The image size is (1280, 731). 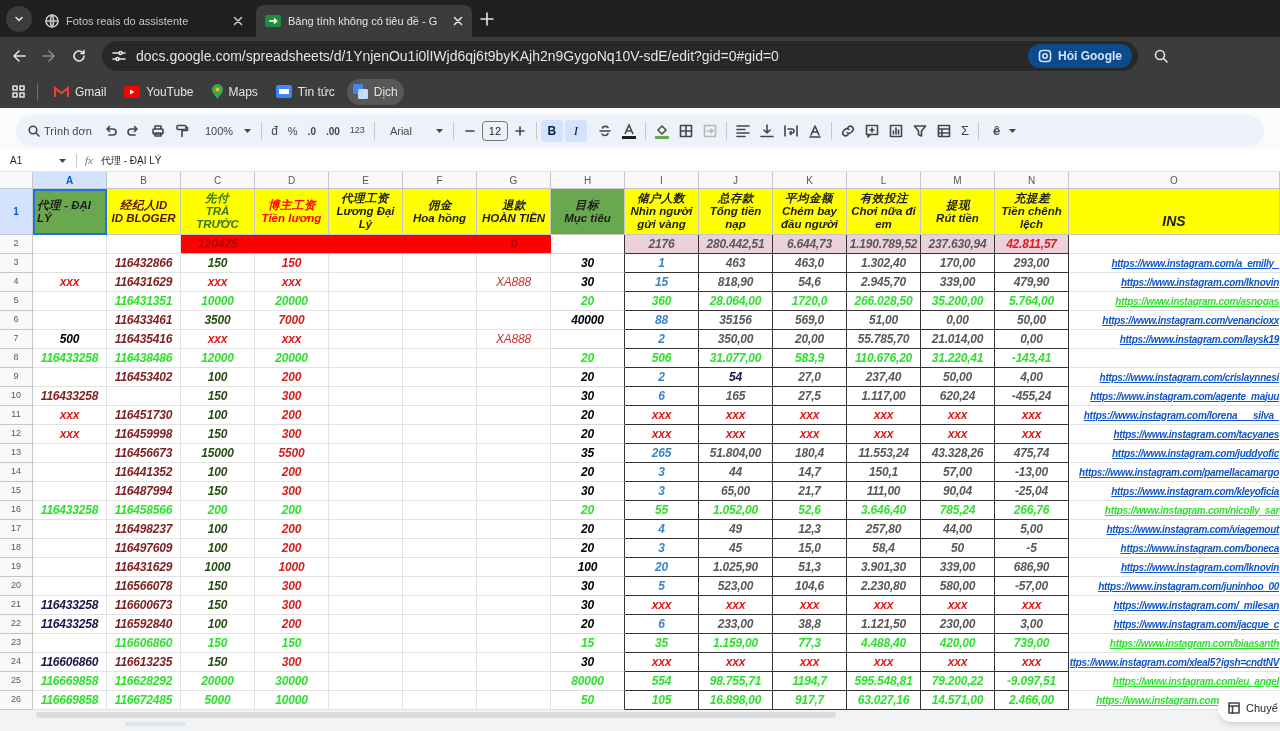 I want to click on link: https://www.instagram.com/juninhoo_00, so click(x=1189, y=586).